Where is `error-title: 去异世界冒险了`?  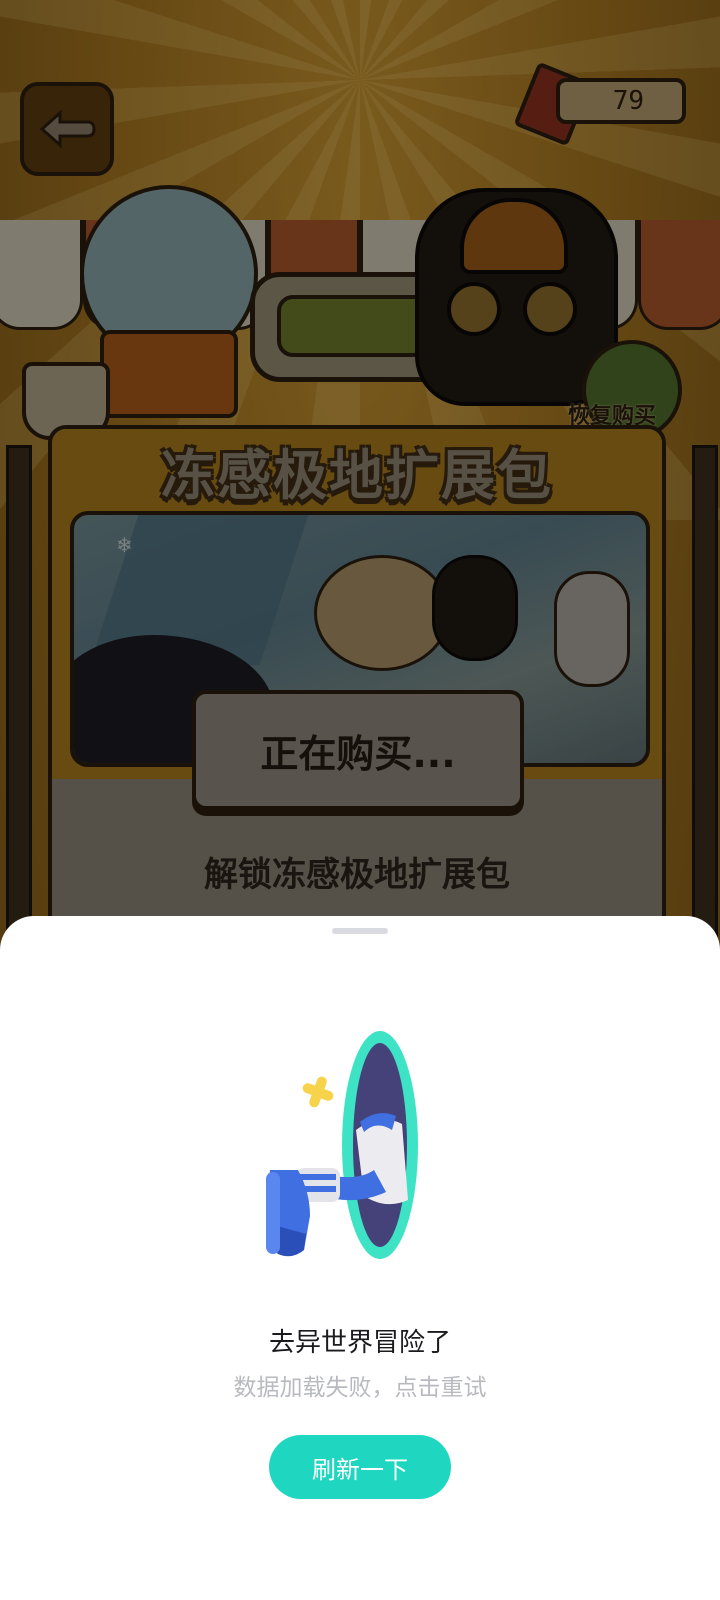 error-title: 去异世界冒险了 is located at coordinates (359, 1343).